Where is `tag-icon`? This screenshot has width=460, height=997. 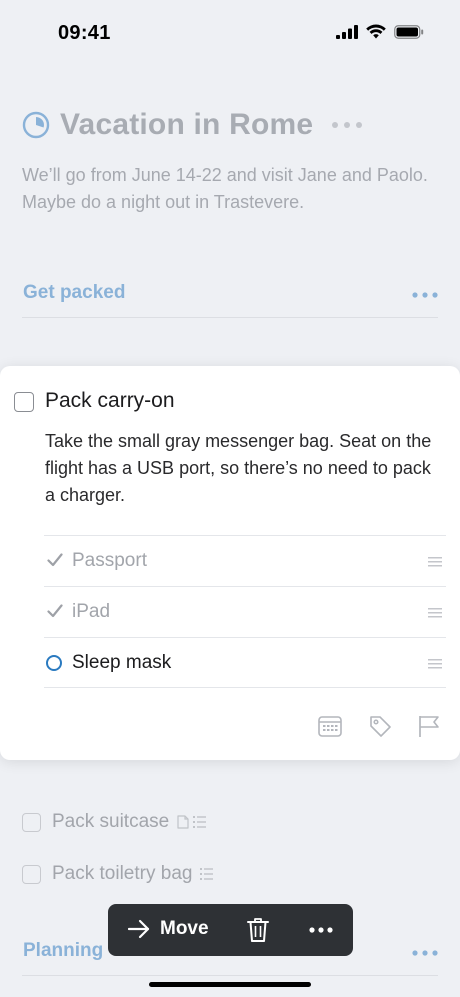 tag-icon is located at coordinates (380, 726).